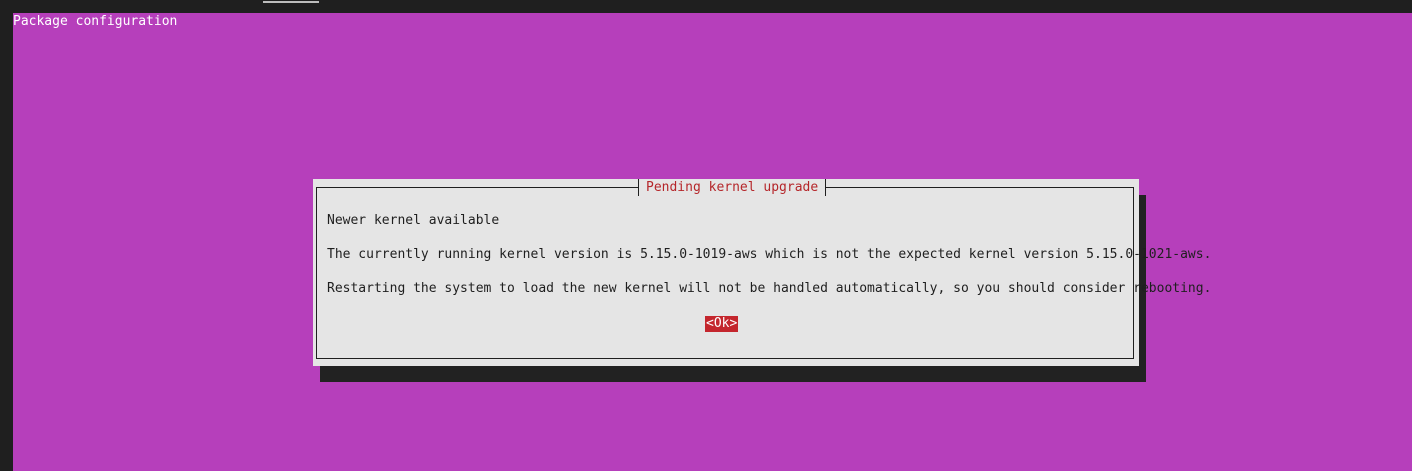  I want to click on dialog-heading: Newer kernel available, so click(413, 220).